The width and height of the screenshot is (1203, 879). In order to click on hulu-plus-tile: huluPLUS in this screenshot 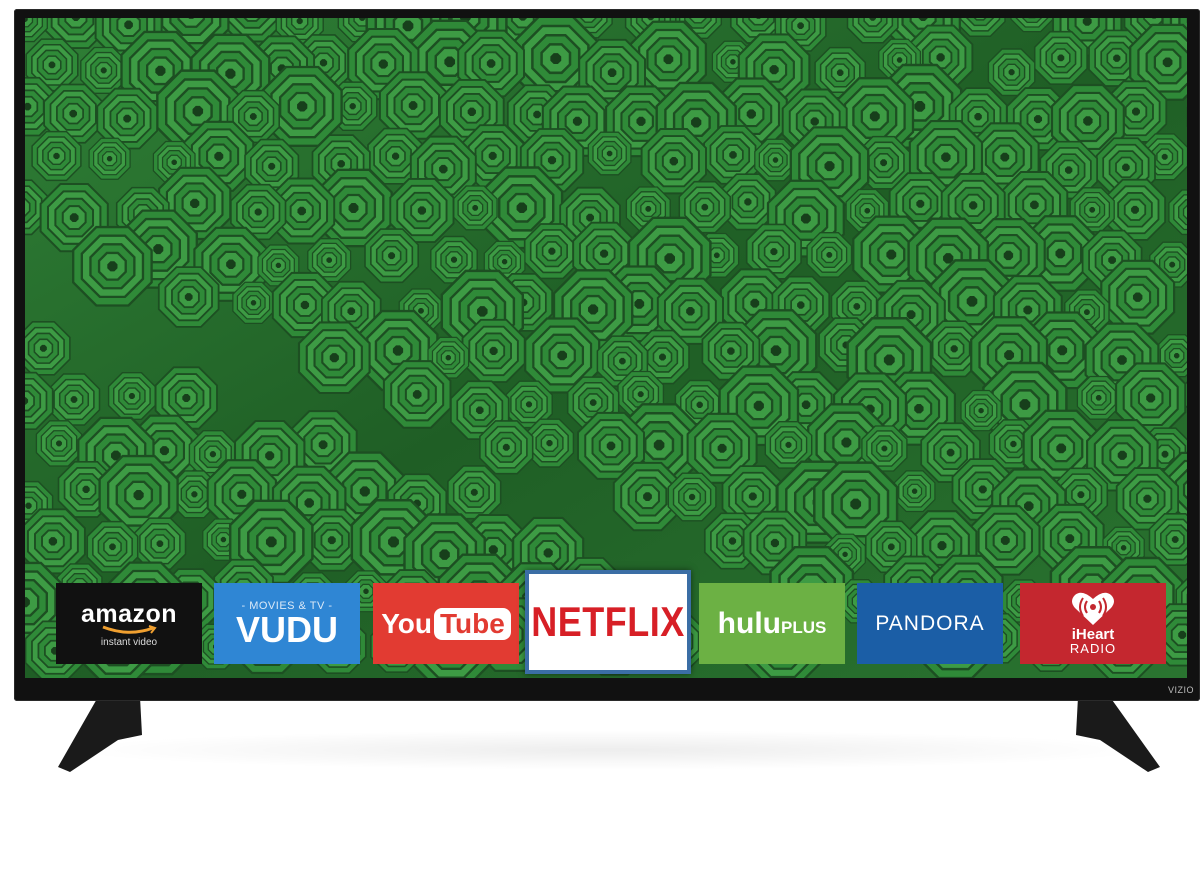, I will do `click(772, 623)`.